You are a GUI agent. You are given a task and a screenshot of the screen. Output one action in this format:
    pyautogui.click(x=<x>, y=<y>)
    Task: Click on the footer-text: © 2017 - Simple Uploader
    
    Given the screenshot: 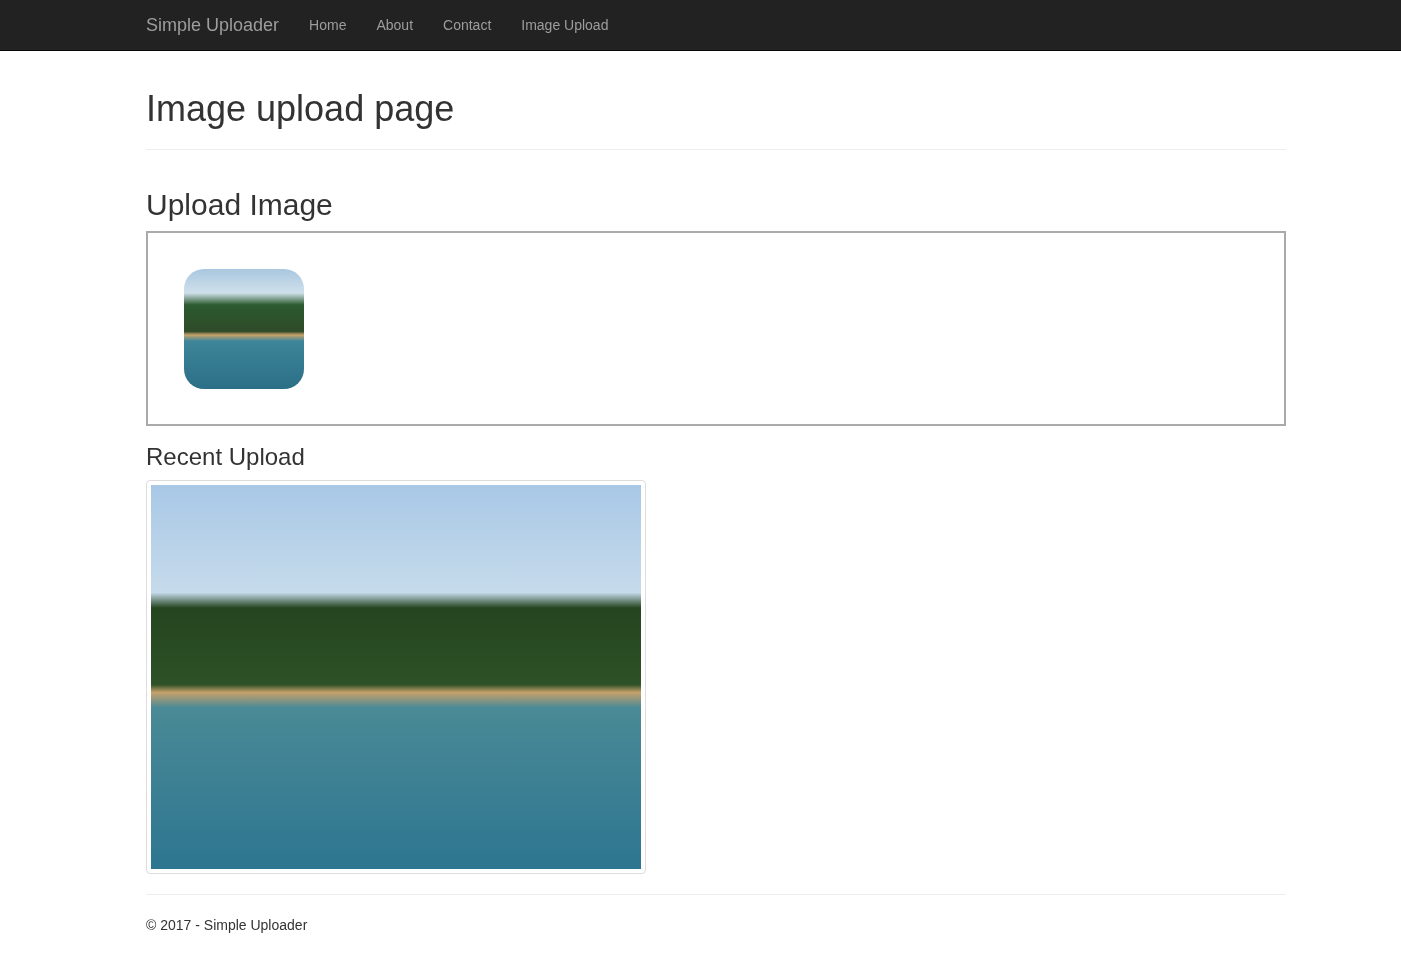 What is the action you would take?
    pyautogui.click(x=227, y=925)
    